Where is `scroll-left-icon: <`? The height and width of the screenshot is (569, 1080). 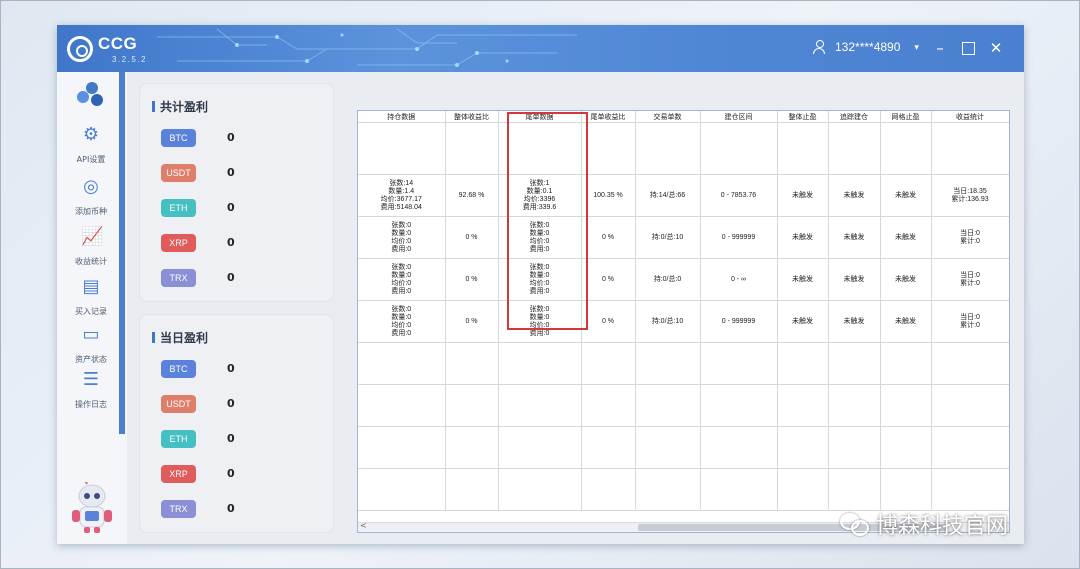 scroll-left-icon: < is located at coordinates (363, 525).